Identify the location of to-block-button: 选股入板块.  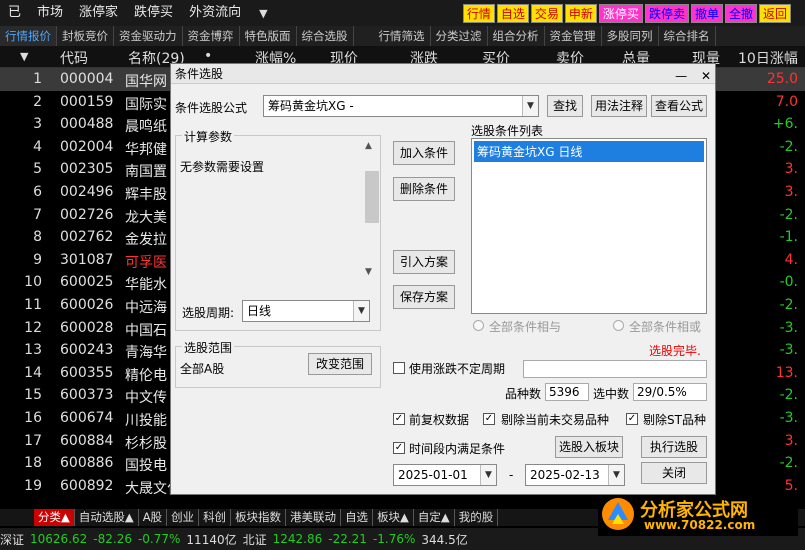
(589, 447).